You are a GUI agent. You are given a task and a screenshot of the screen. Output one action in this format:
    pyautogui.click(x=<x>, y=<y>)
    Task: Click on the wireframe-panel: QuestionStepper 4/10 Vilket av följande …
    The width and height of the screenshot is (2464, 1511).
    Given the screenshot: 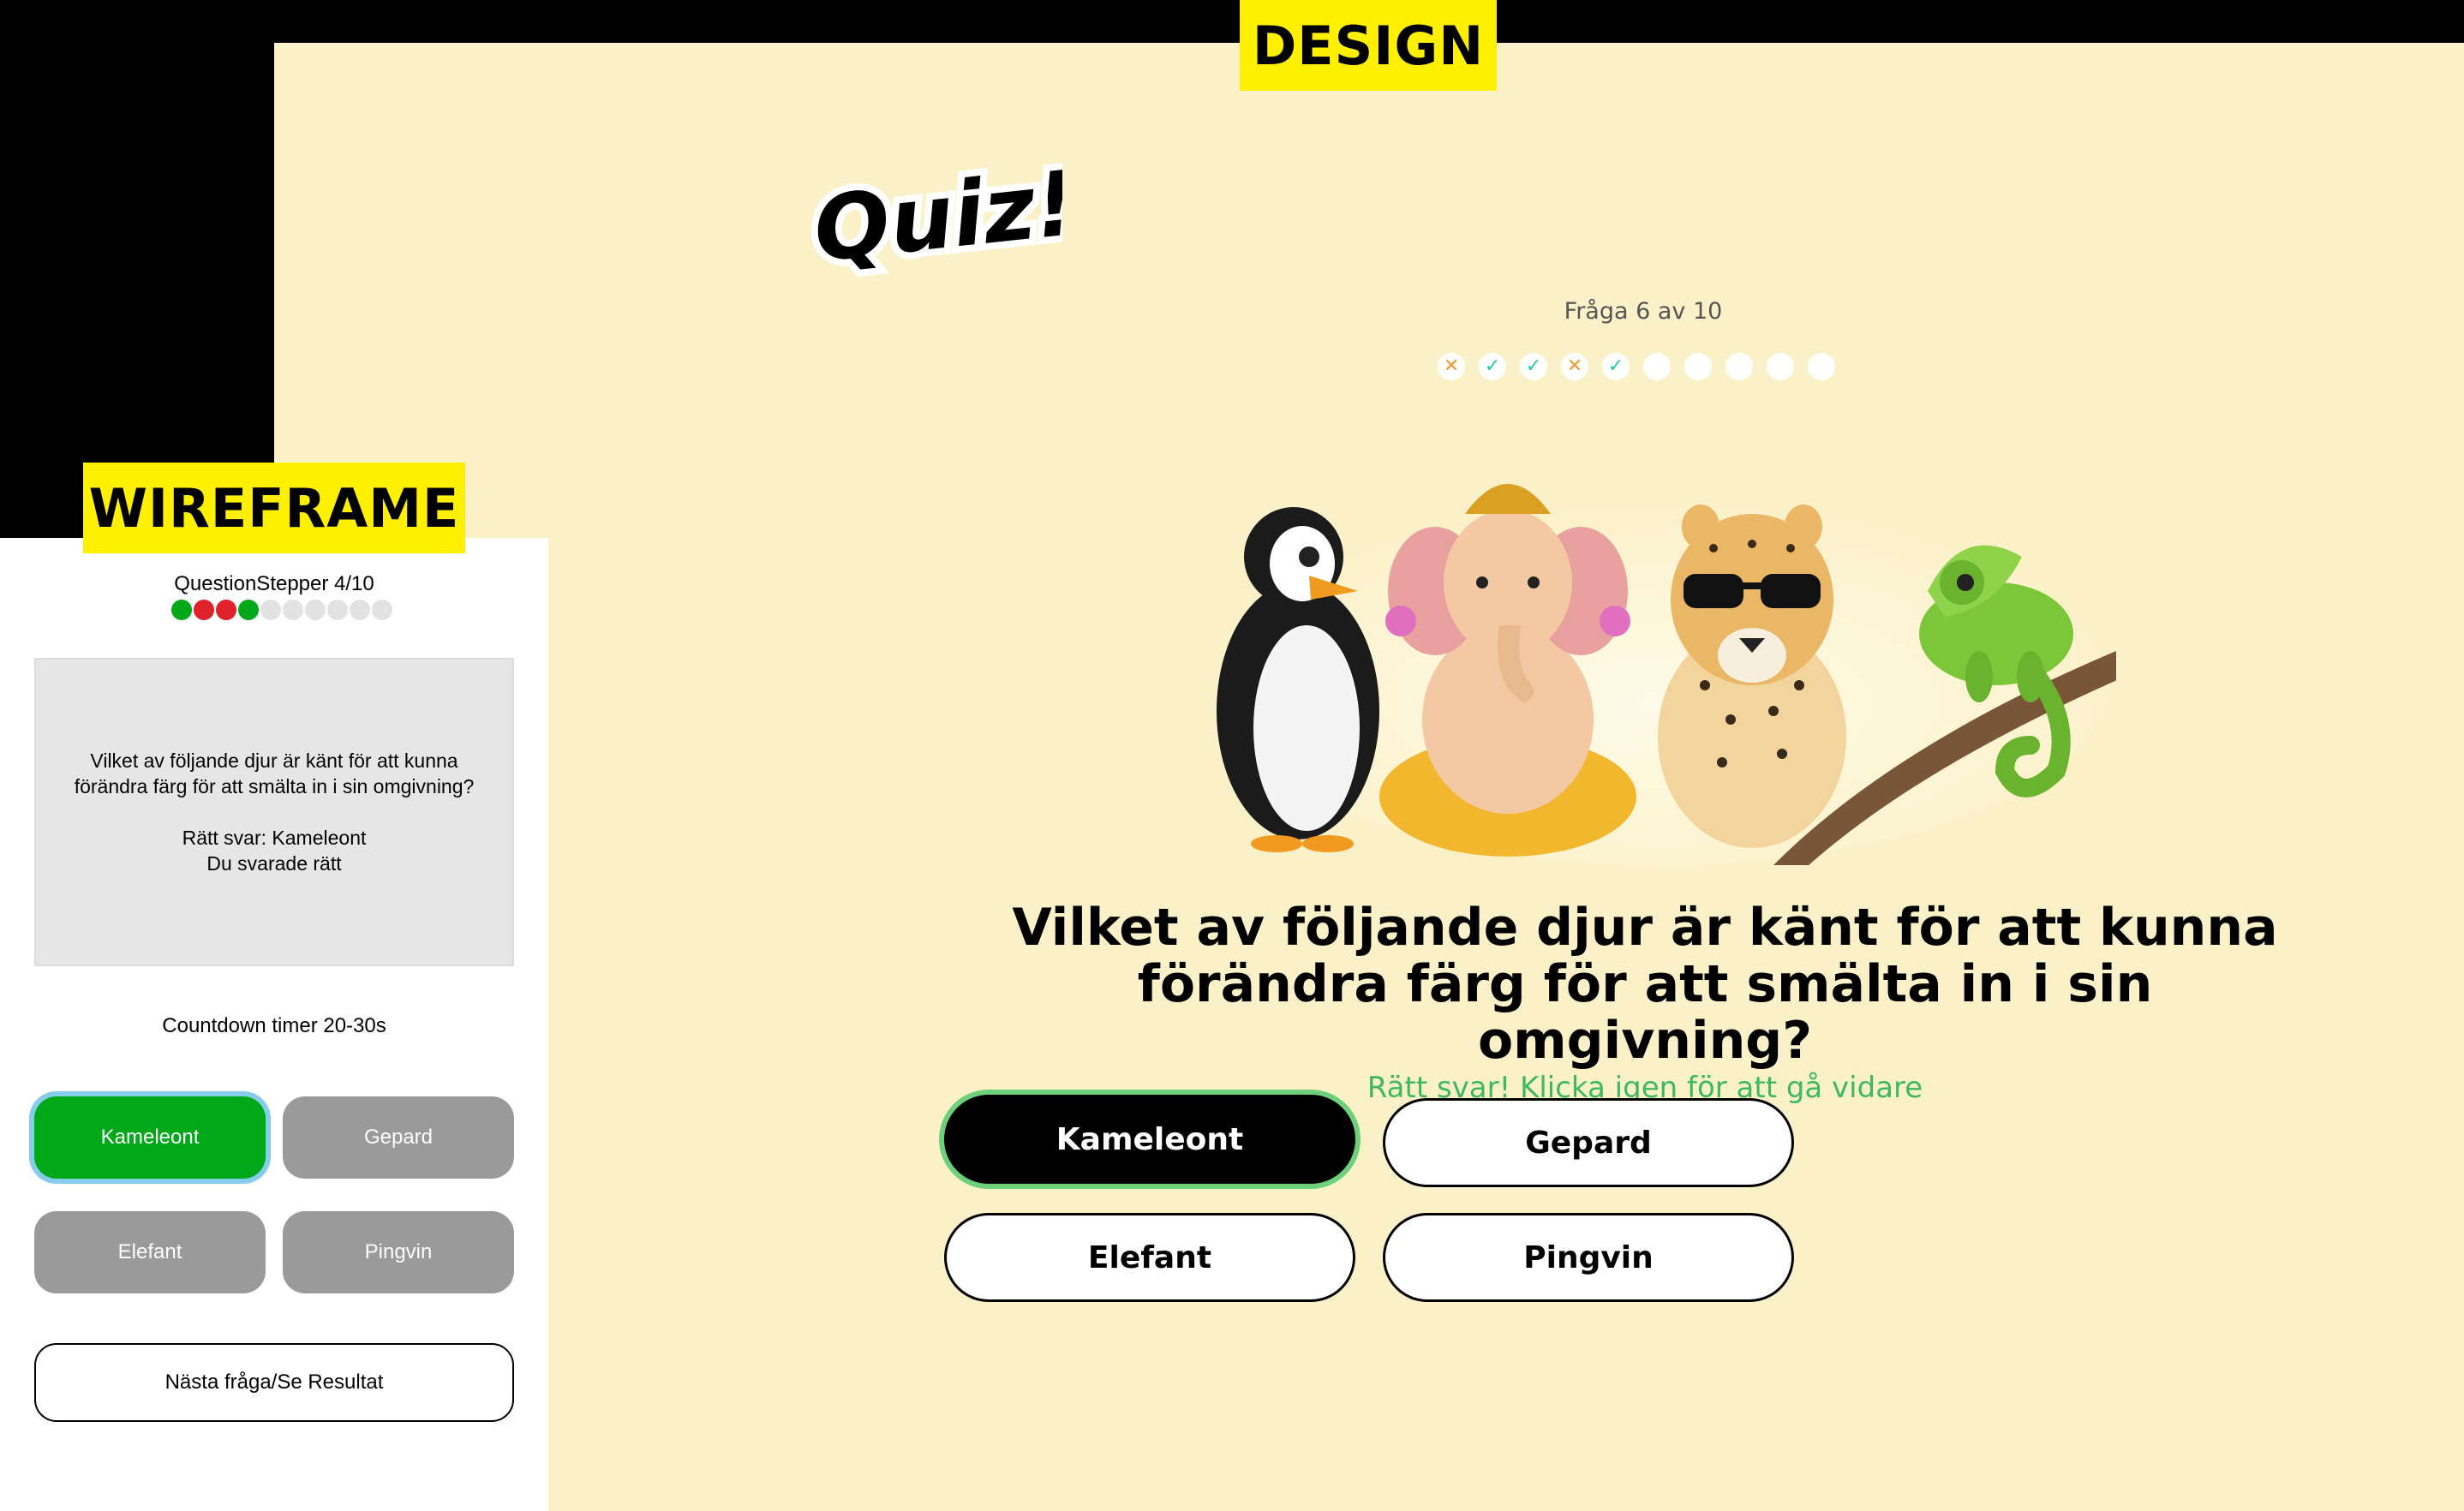 What is the action you would take?
    pyautogui.click(x=274, y=1025)
    